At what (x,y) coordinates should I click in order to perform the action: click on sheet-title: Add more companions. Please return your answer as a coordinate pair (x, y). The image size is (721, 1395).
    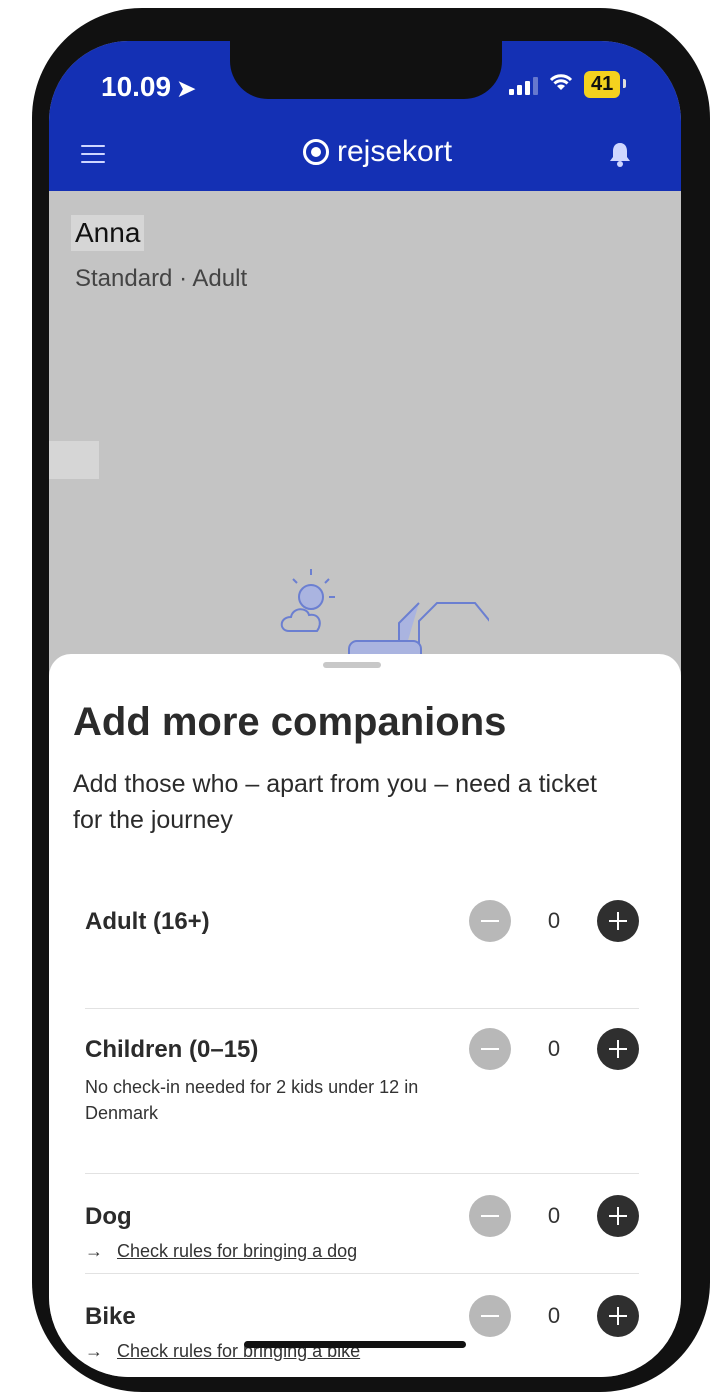
    Looking at the image, I should click on (290, 722).